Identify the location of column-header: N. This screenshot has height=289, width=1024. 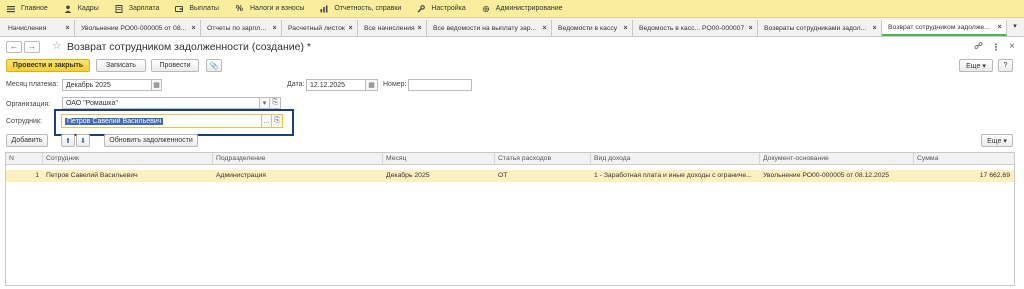
(24, 159).